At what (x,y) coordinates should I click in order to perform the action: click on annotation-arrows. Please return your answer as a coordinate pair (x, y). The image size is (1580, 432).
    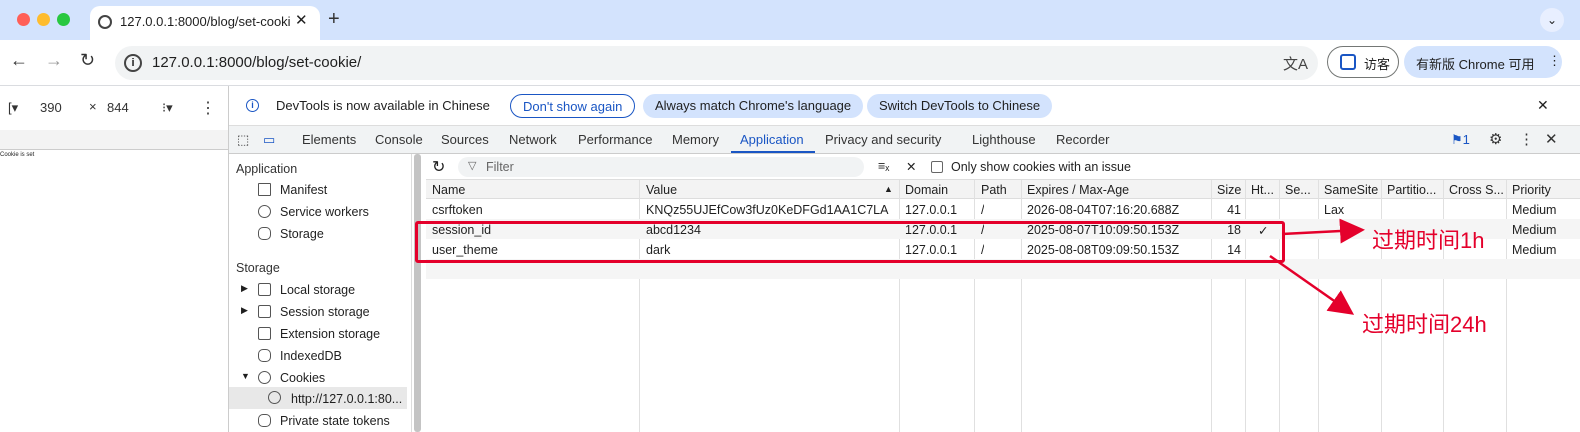
    Looking at the image, I should click on (1317, 266).